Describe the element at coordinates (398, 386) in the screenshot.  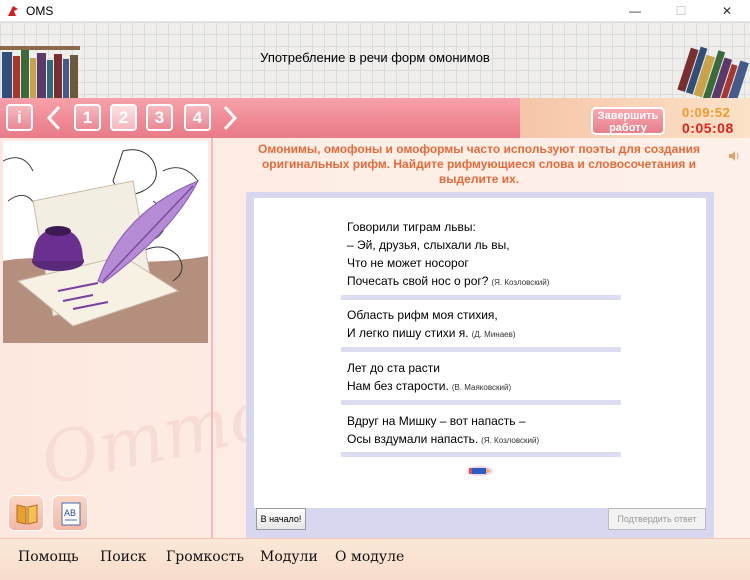
I see `stanza-line: Нам без старости.` at that location.